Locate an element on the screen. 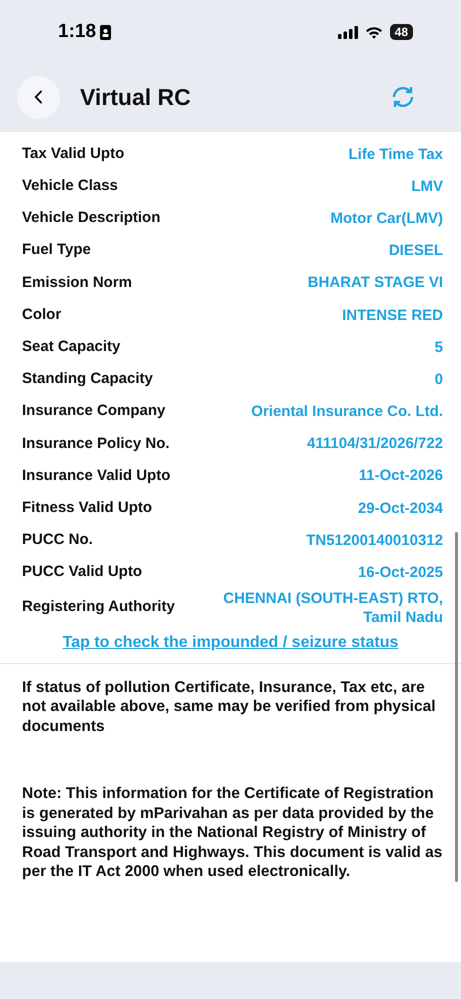  detail-label: PUCC Valid Upto is located at coordinates (82, 572).